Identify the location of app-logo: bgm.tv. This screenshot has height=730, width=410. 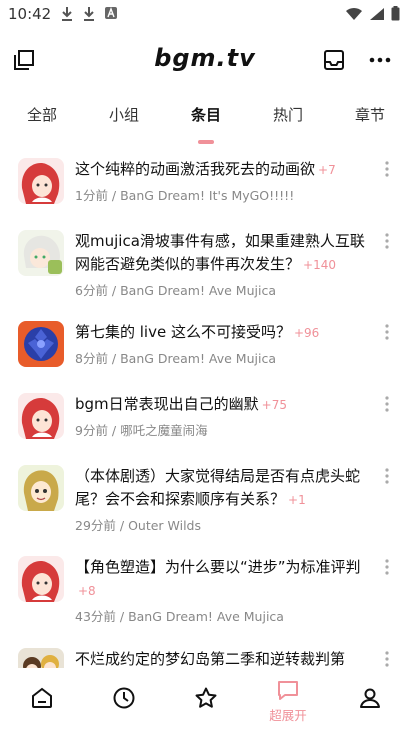
(205, 58).